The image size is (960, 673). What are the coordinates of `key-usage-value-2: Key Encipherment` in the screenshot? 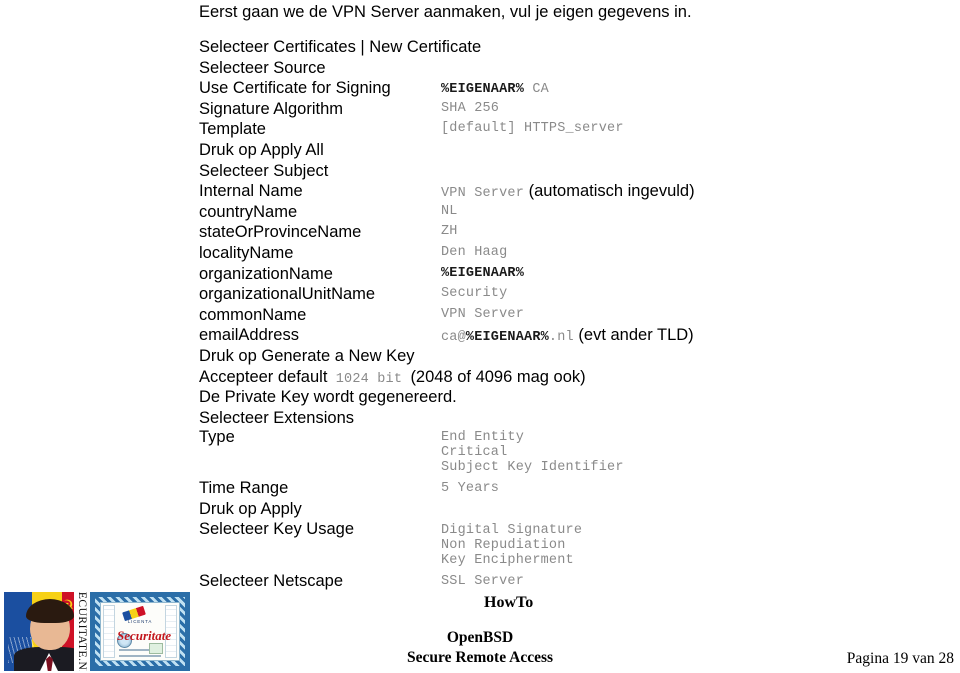 It's located at (507, 560).